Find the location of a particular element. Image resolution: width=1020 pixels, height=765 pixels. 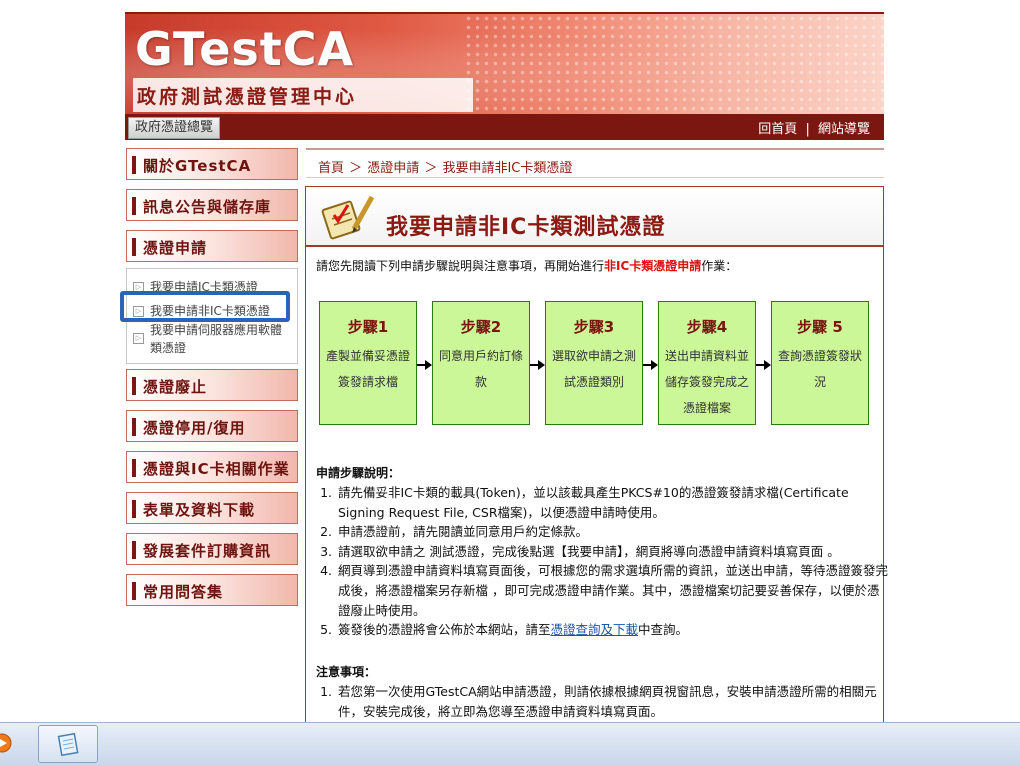

sidebar-item-revoke: 憑證廢止 is located at coordinates (212, 385).